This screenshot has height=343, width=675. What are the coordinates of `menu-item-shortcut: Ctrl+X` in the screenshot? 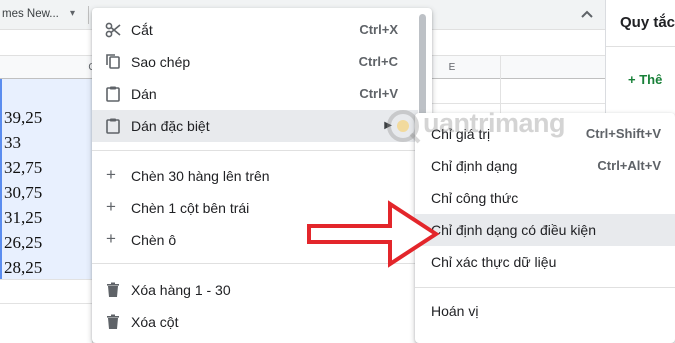 It's located at (378, 29).